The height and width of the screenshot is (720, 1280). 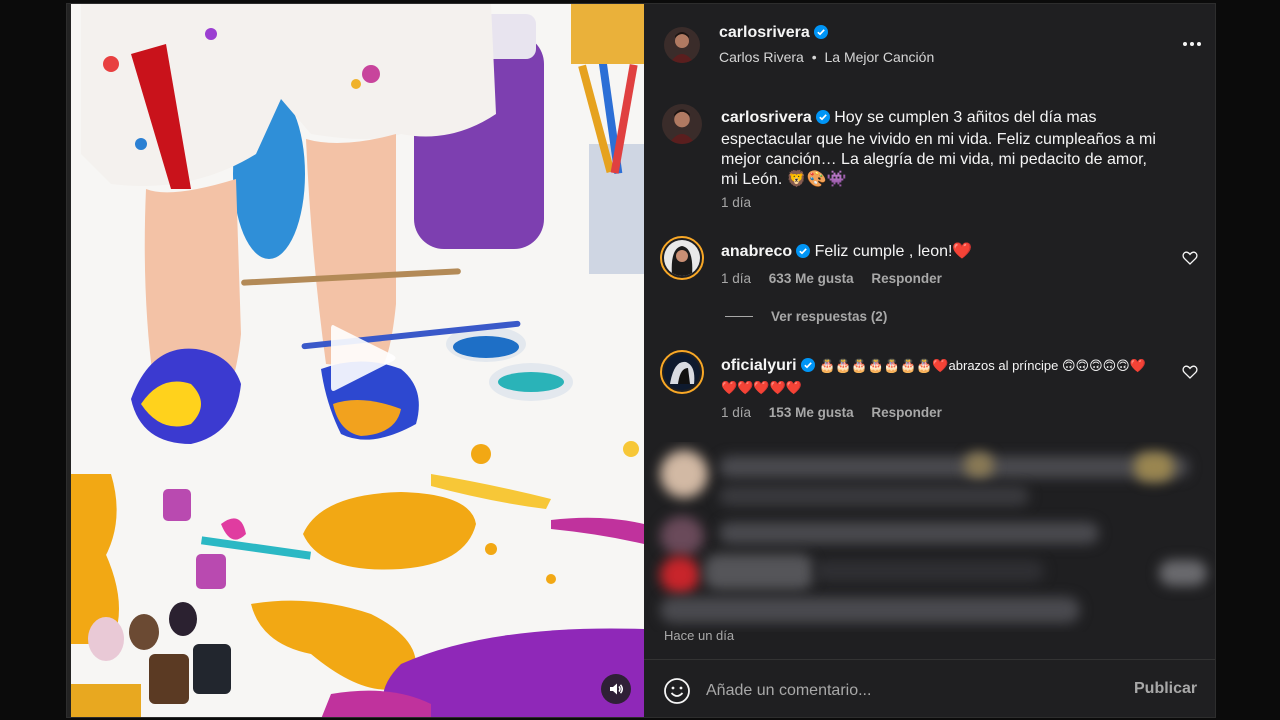 I want to click on comment-username: oficialyuri, so click(x=759, y=365).